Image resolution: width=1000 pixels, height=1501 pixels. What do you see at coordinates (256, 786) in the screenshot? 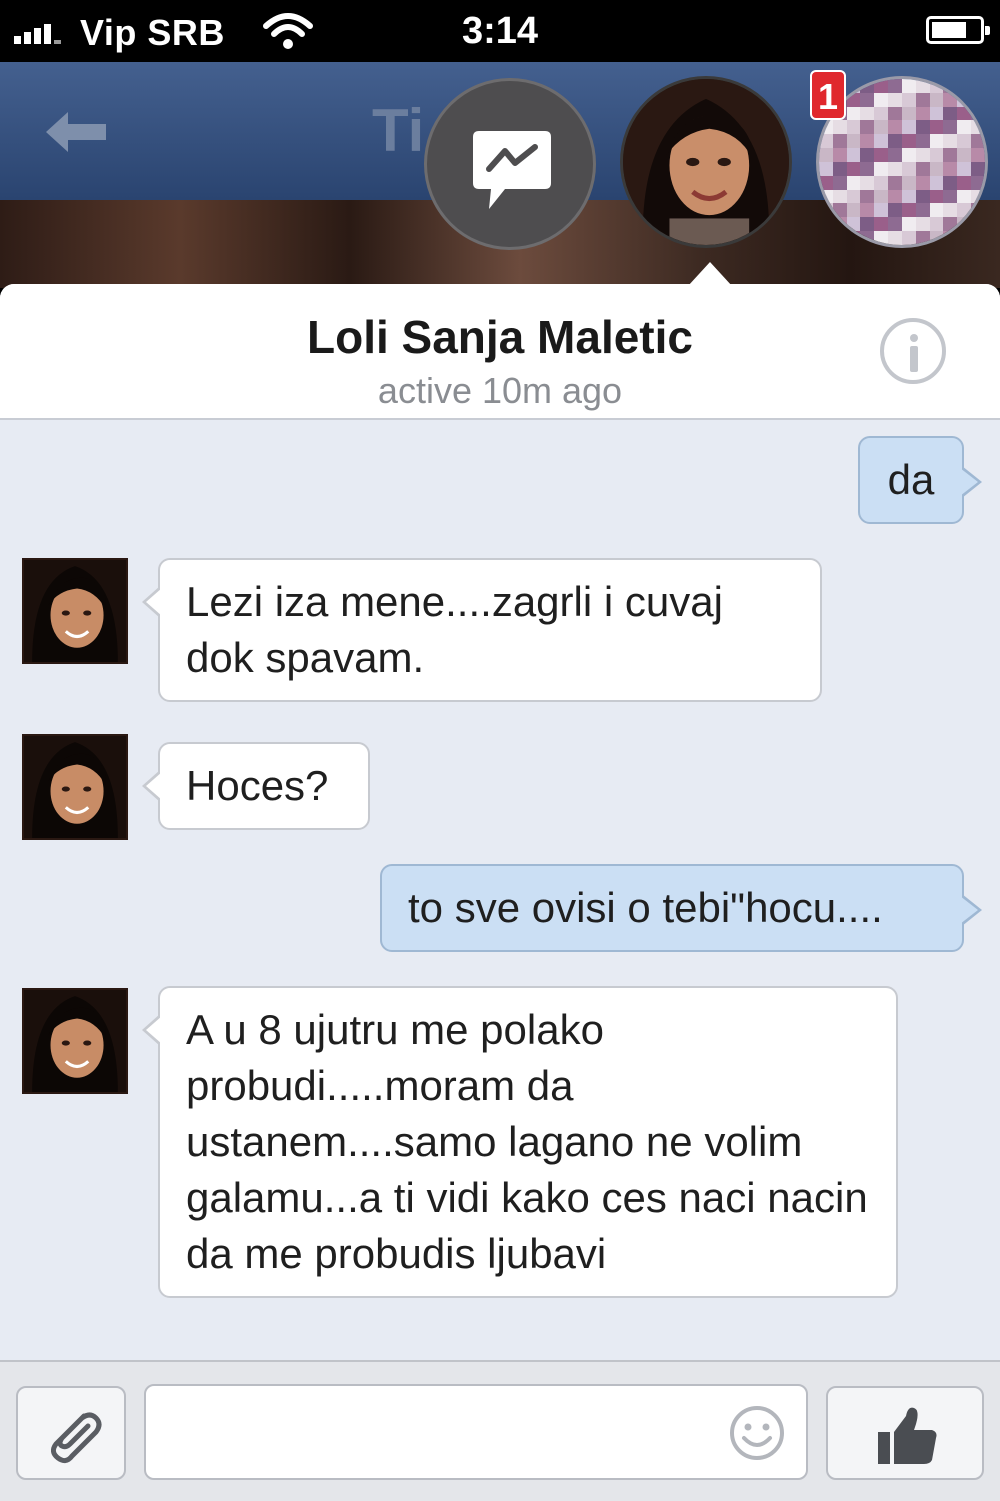
I see `message-bubble-incoming: Hoces?` at bounding box center [256, 786].